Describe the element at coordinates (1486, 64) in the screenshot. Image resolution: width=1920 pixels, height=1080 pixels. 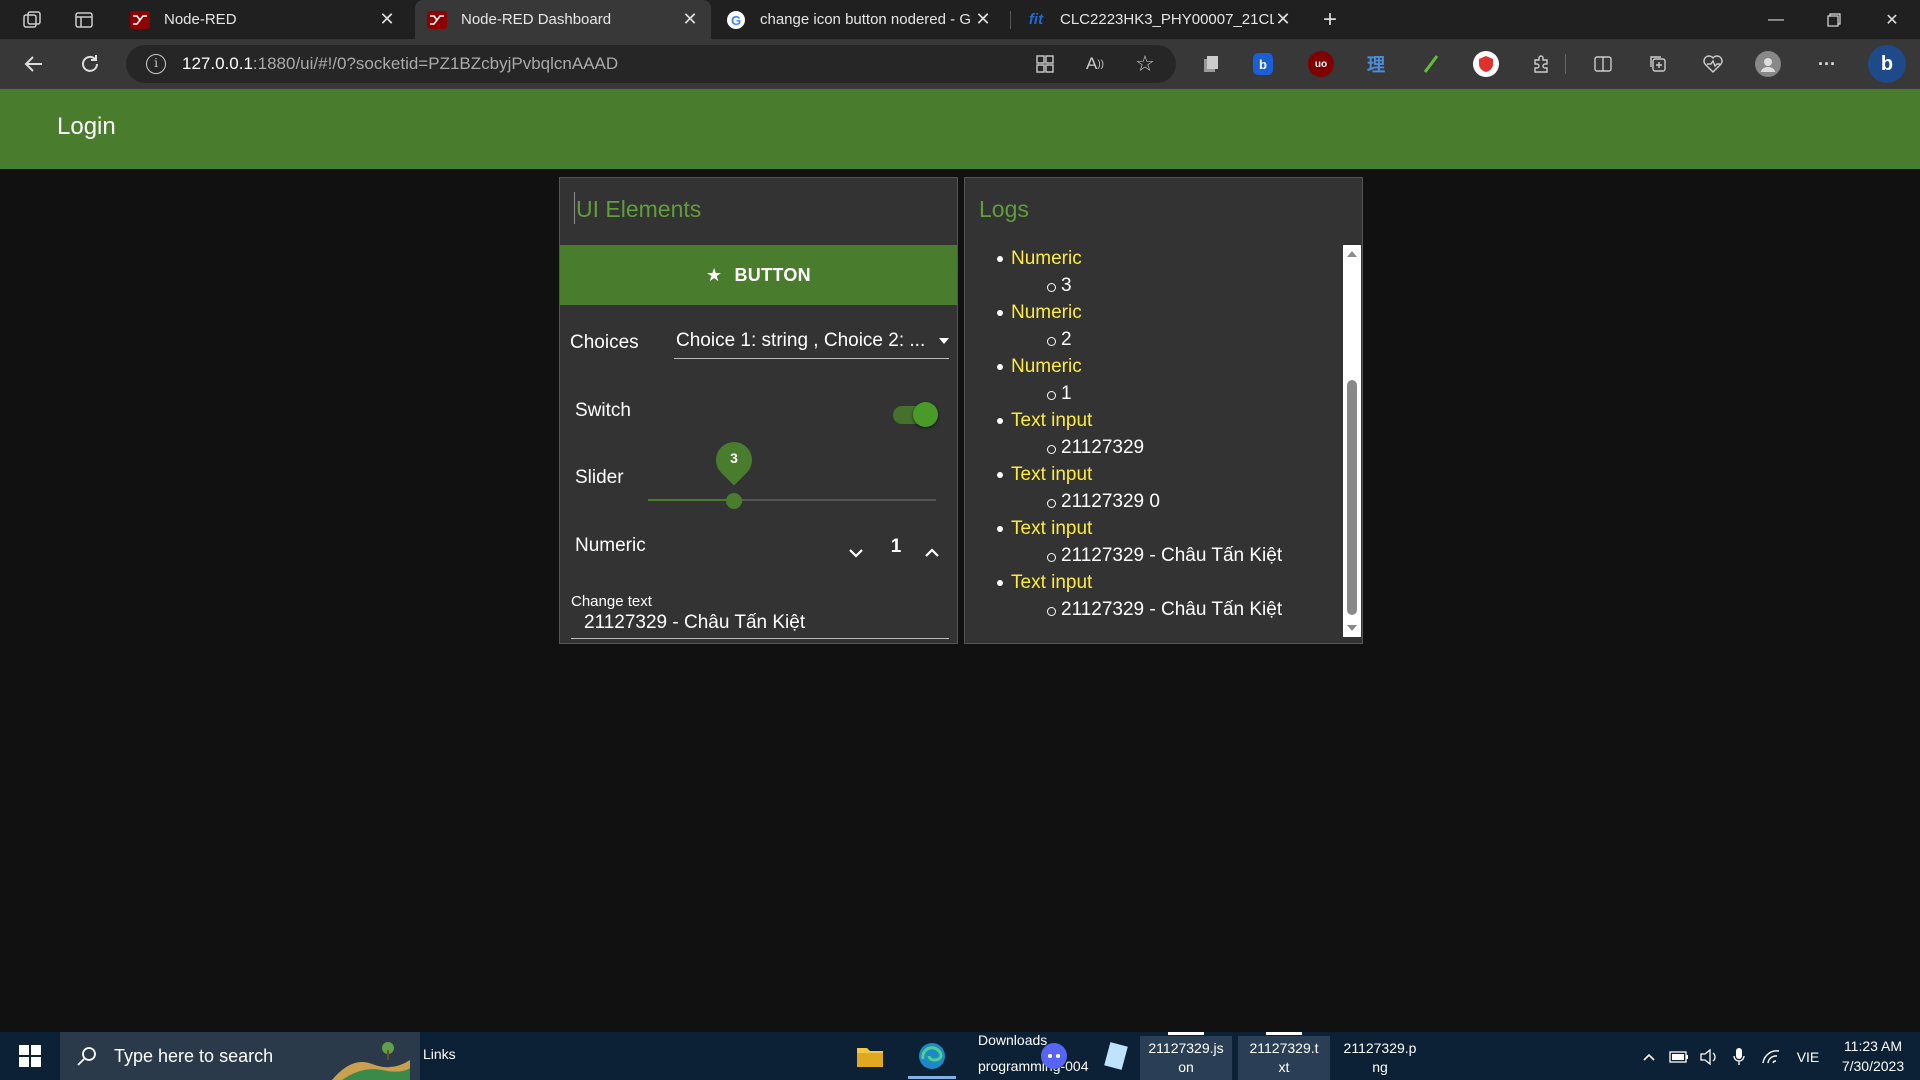
I see `shield-extension-icon` at that location.